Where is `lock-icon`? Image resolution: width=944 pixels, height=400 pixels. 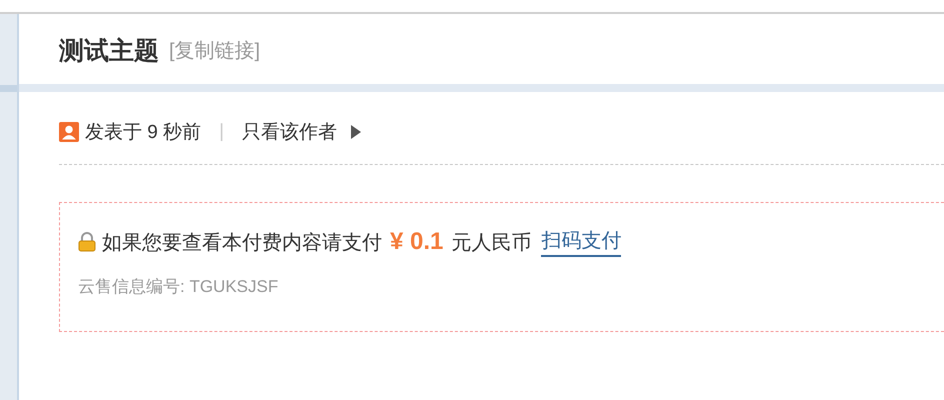
lock-icon is located at coordinates (87, 242).